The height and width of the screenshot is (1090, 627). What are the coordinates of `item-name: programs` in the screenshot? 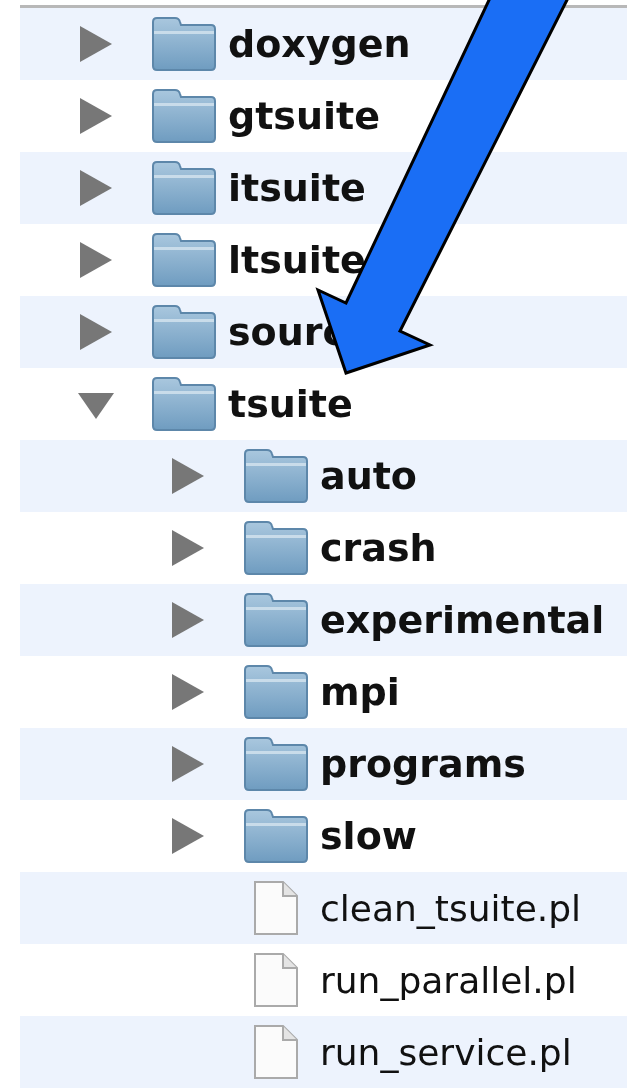 It's located at (423, 764).